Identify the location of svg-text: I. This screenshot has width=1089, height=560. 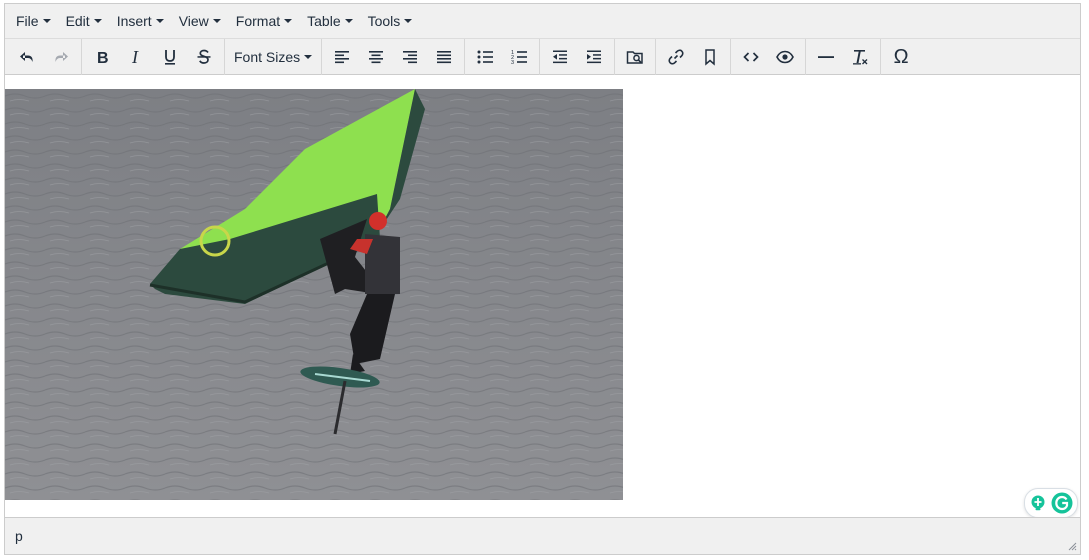
(135, 57).